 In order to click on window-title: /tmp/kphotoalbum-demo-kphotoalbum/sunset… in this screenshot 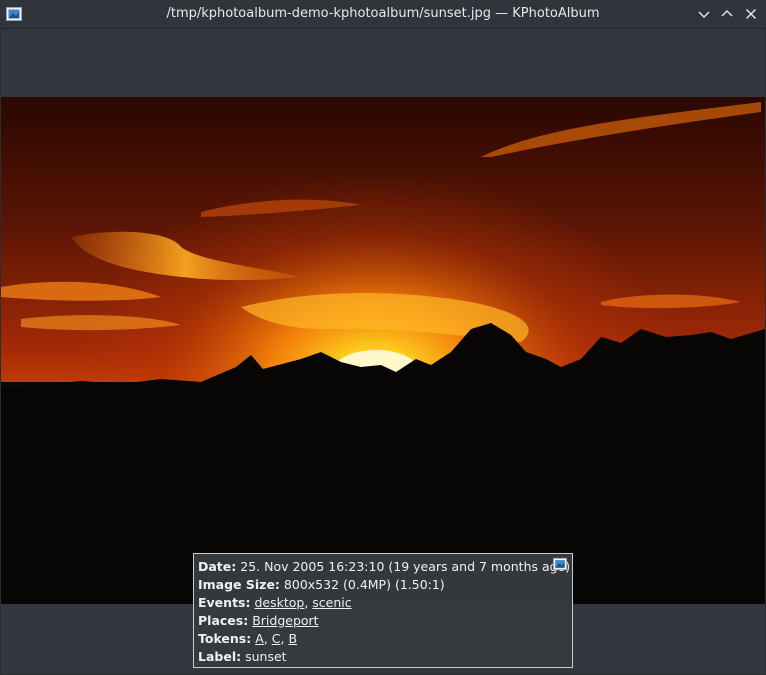, I will do `click(383, 13)`.